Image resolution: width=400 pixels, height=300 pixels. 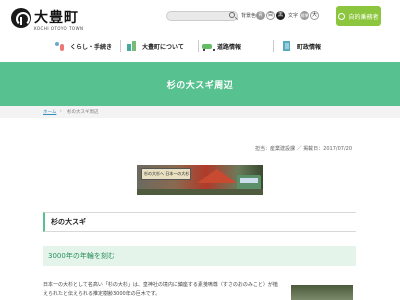 I want to click on people-icon, so click(x=60, y=46).